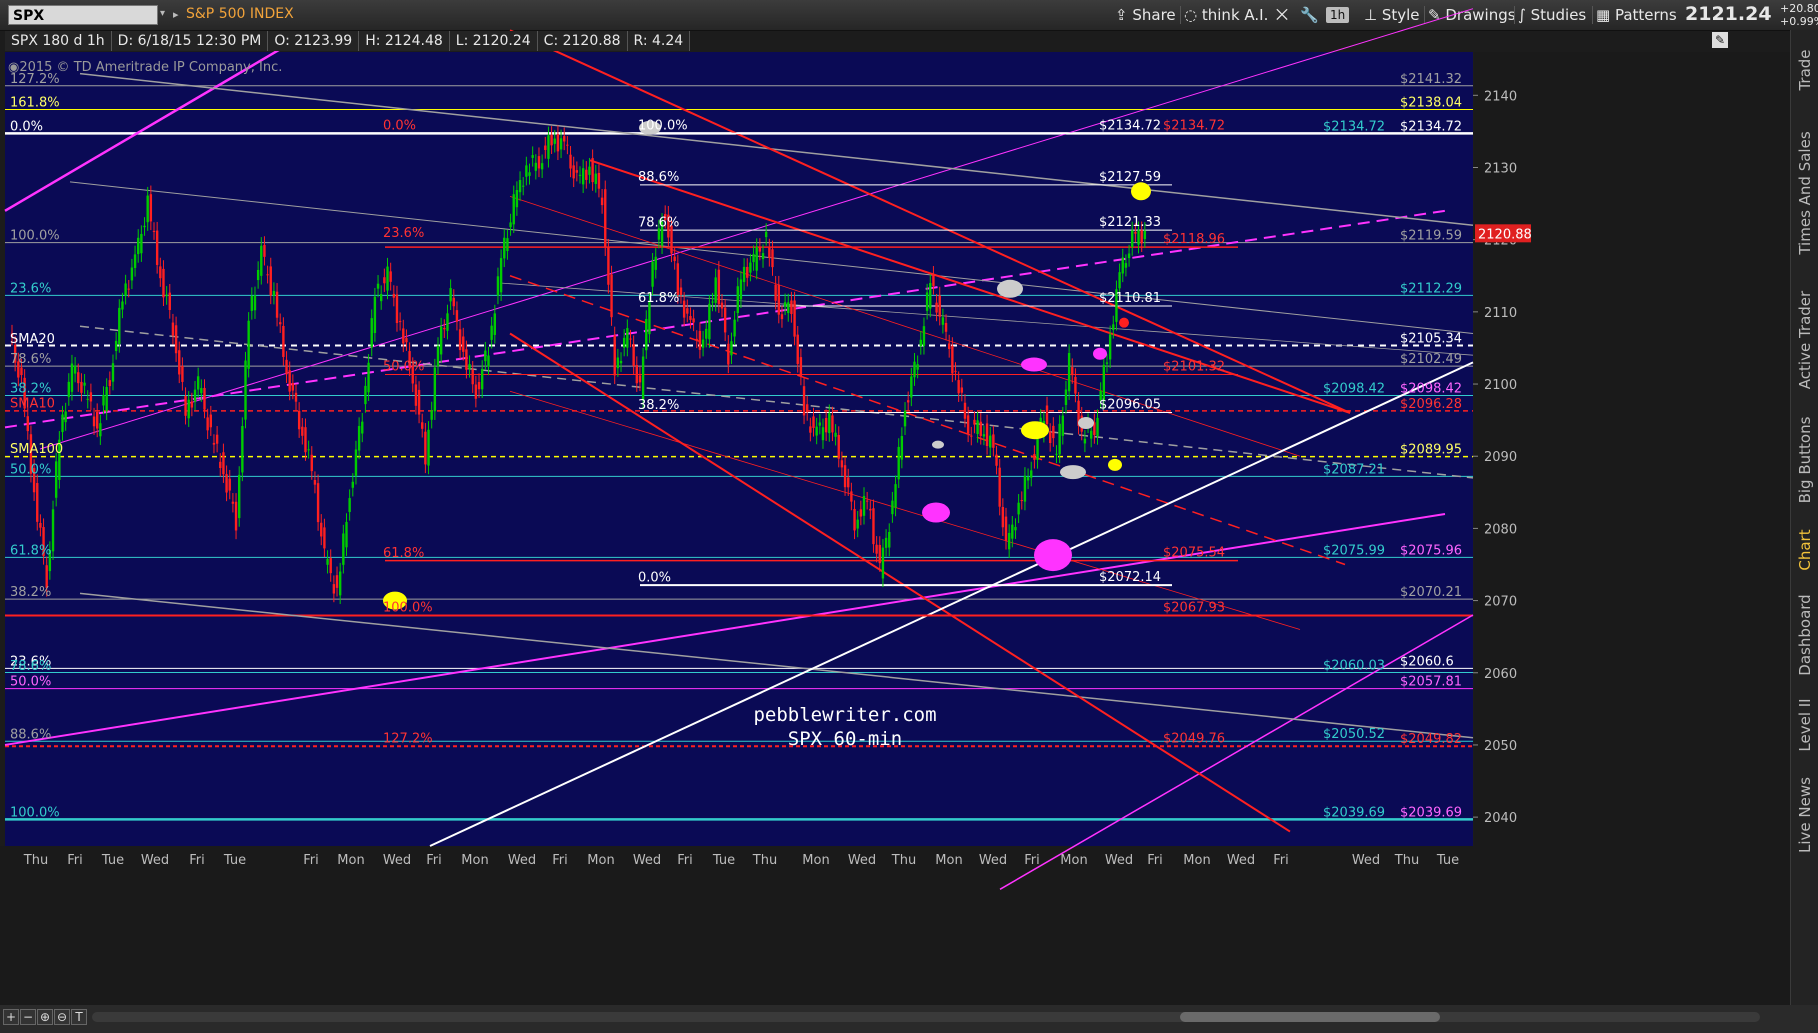 This screenshot has height=1033, width=1818. I want to click on y-tick-label: 2110, so click(1500, 313).